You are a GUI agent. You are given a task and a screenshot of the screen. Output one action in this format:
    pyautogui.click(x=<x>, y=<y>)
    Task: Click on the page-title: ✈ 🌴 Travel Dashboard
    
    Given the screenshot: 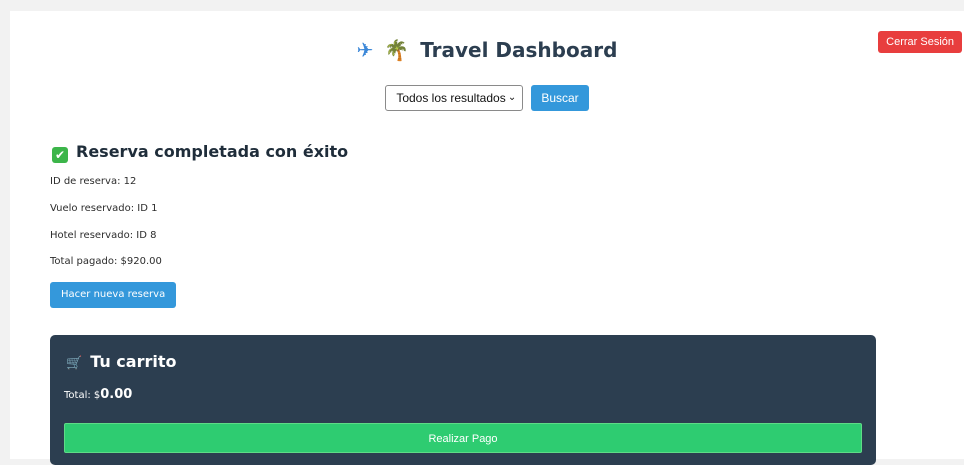 What is the action you would take?
    pyautogui.click(x=487, y=50)
    